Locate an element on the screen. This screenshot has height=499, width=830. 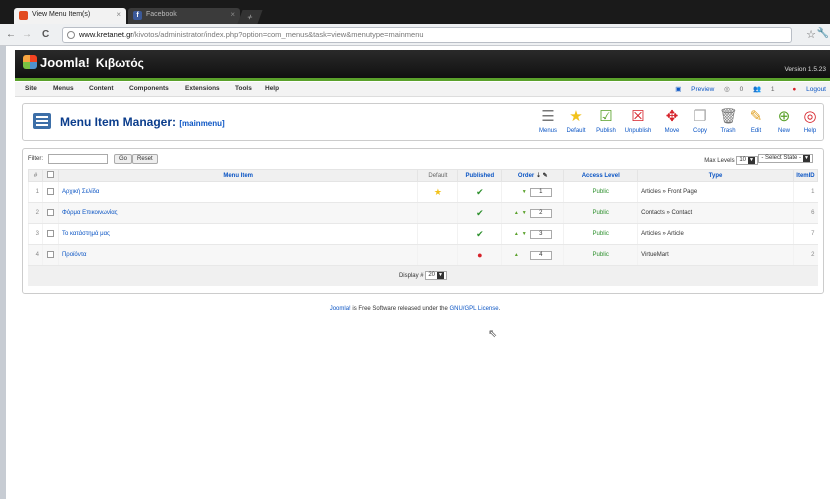
default-cell is located at coordinates (437, 255).